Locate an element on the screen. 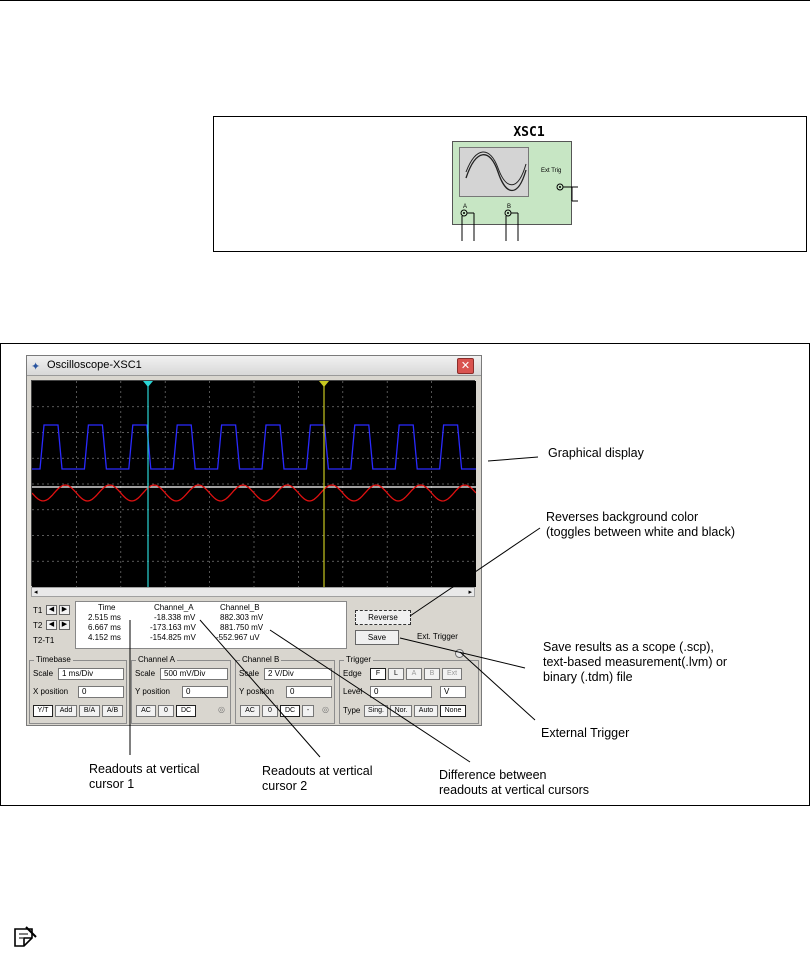 Image resolution: width=810 pixels, height=955 pixels. annotation-save-line3: binary (.tdm) file is located at coordinates (588, 677).